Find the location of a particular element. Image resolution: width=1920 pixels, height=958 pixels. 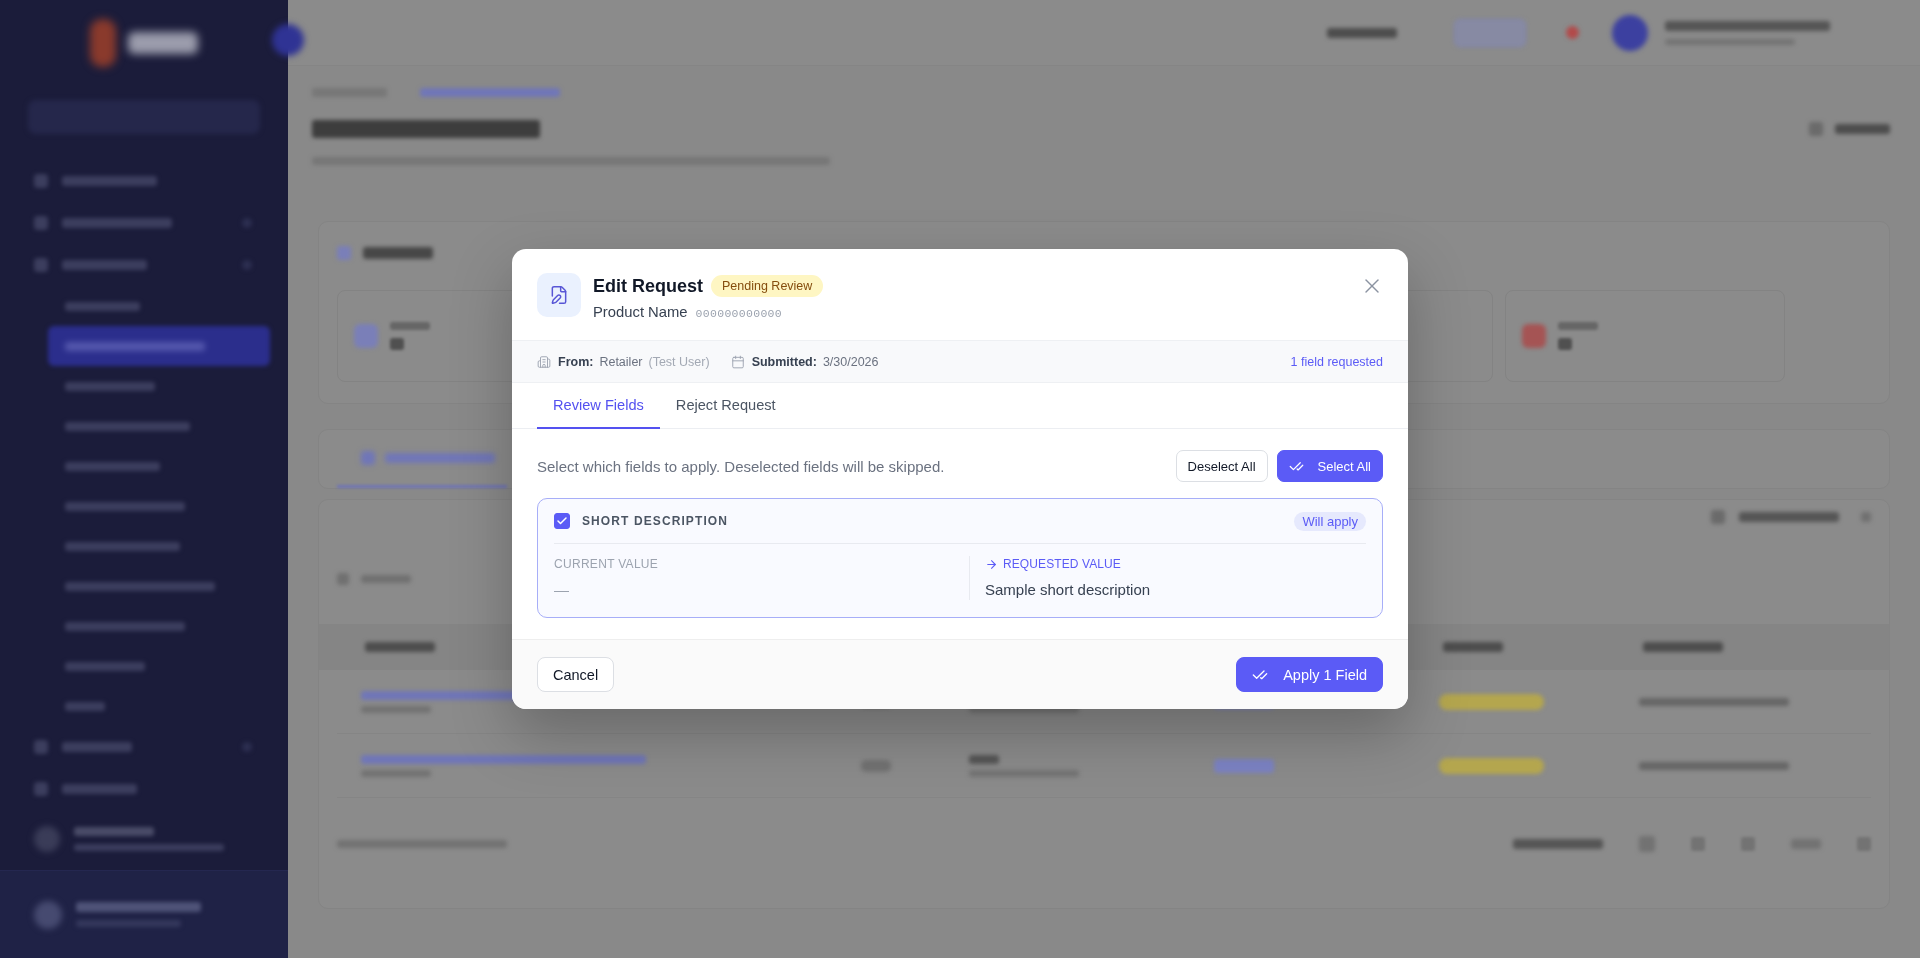

product-code: 000000000000 is located at coordinates (738, 313).